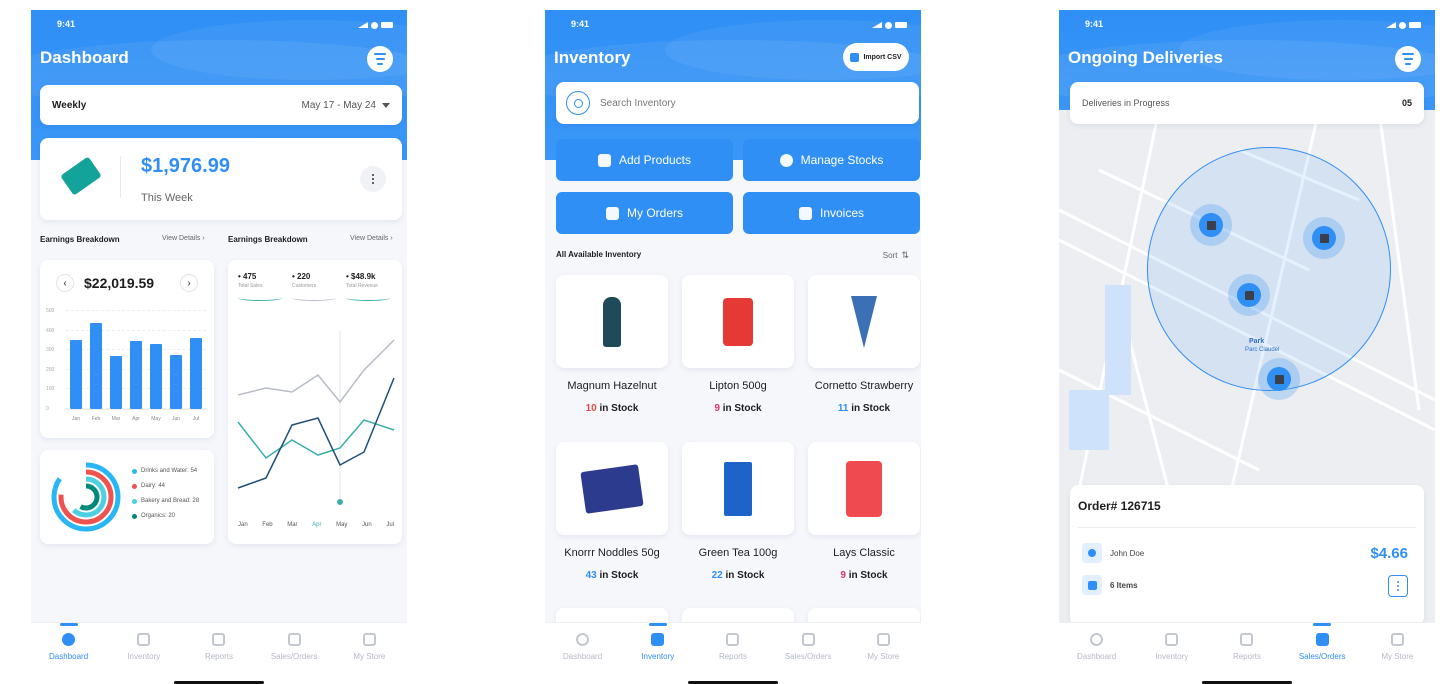 The width and height of the screenshot is (1452, 684). What do you see at coordinates (612, 553) in the screenshot?
I see `product-name: Knorrr Noddles 50g` at bounding box center [612, 553].